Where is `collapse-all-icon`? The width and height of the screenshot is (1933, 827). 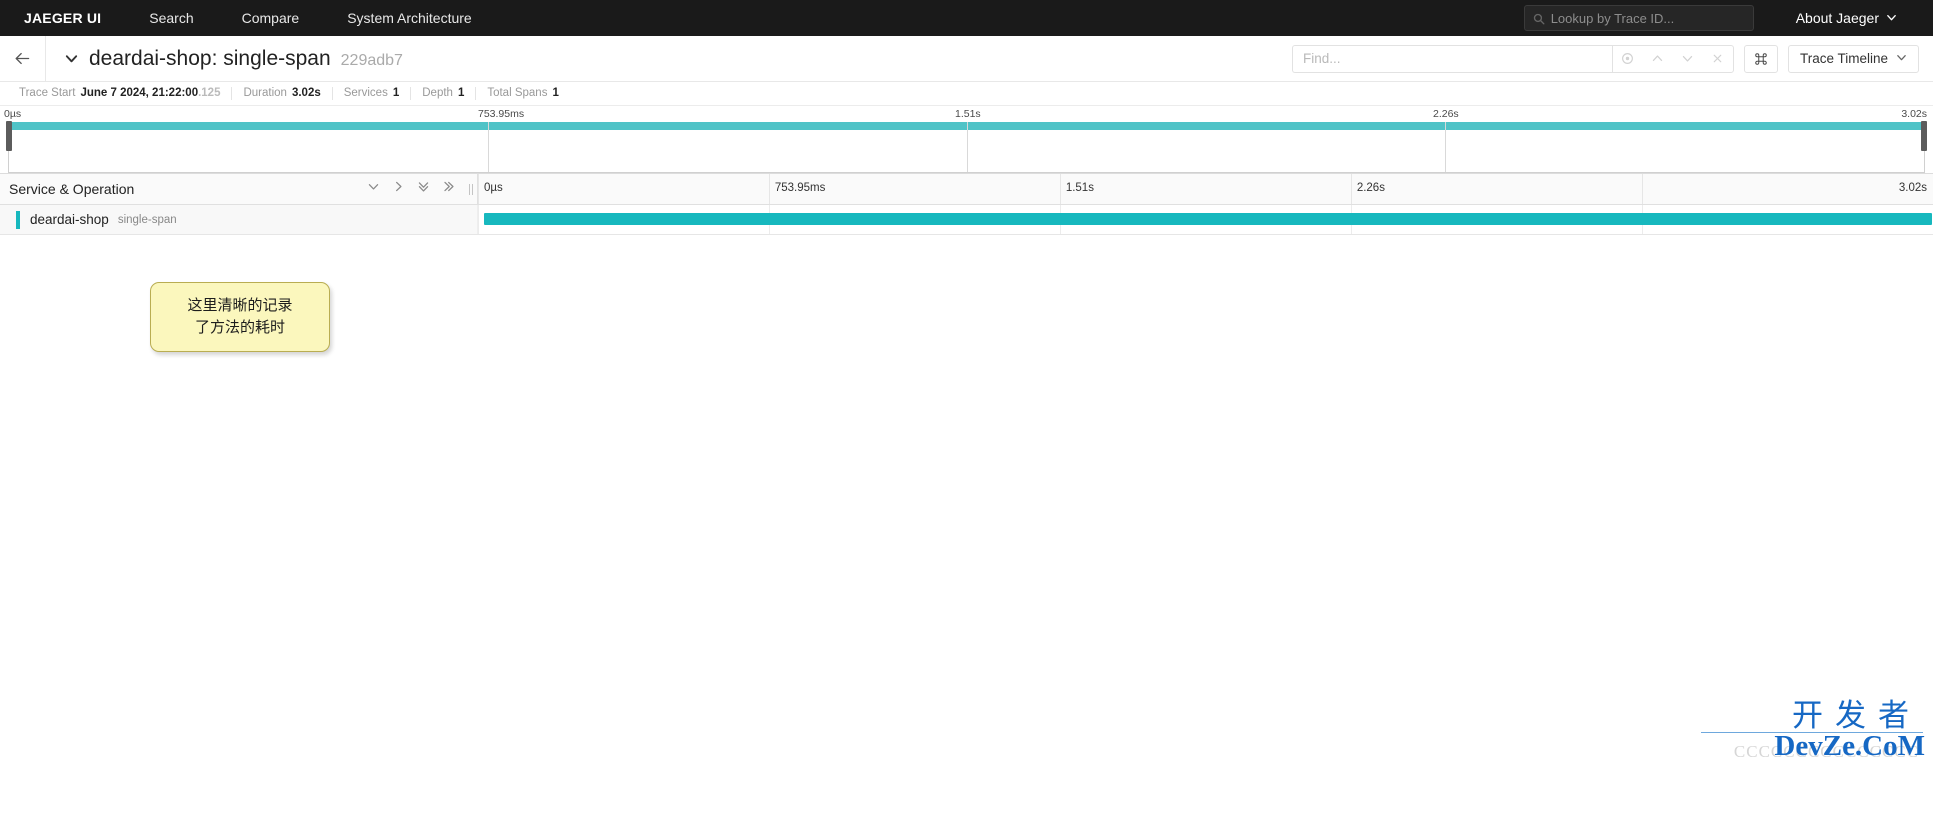
collapse-all-icon is located at coordinates (448, 189).